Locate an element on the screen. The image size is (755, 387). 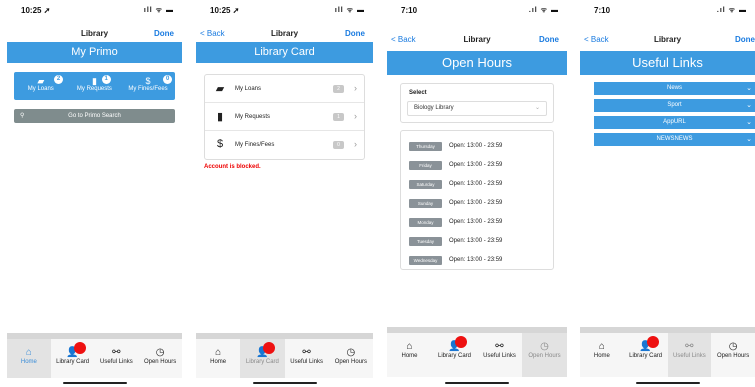
my-requests-button: ▮ 1 My Requests is located at coordinates (95, 82).